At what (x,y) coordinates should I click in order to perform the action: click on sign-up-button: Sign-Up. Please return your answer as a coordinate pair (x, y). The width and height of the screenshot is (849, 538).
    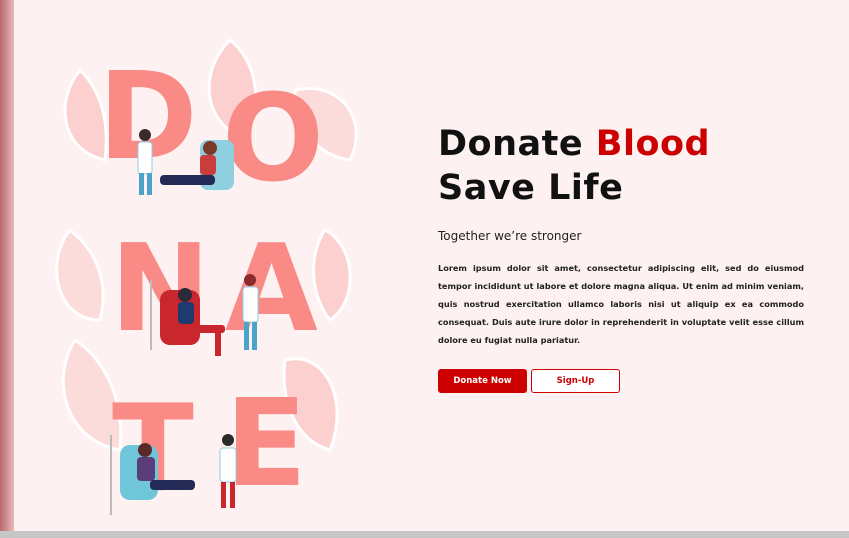
    Looking at the image, I should click on (575, 381).